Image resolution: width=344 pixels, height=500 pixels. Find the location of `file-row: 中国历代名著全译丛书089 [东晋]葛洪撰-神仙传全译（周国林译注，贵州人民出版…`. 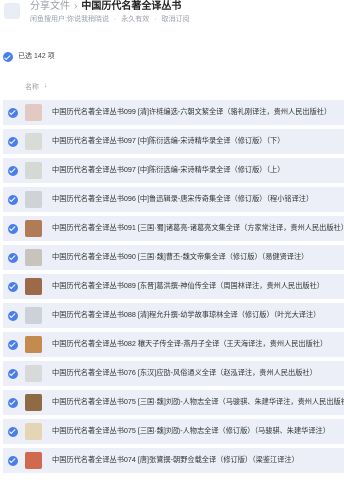

file-row: 中国历代名著全译丛书089 [东晋]葛洪撰-神仙传全译（周国林译注，贵州人民出版… is located at coordinates (173, 286).